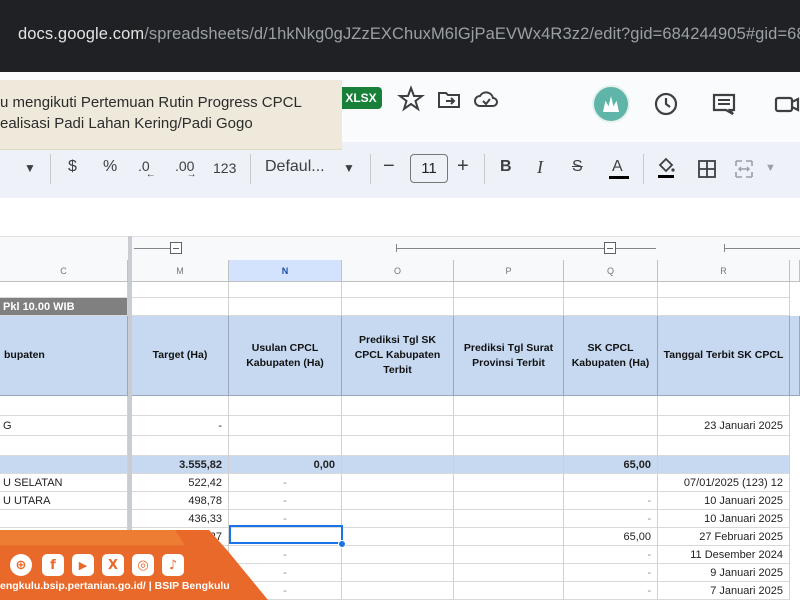  I want to click on increase-decimal-button: .00→, so click(189, 169).